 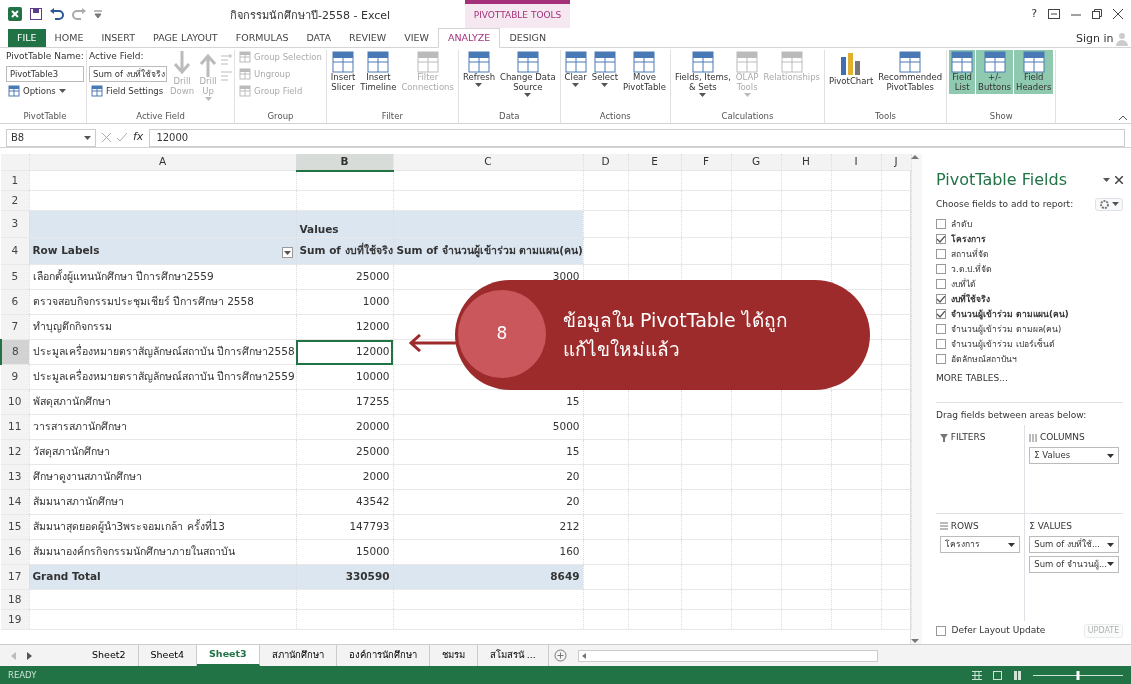 I want to click on row-header: 7, so click(x=15, y=327).